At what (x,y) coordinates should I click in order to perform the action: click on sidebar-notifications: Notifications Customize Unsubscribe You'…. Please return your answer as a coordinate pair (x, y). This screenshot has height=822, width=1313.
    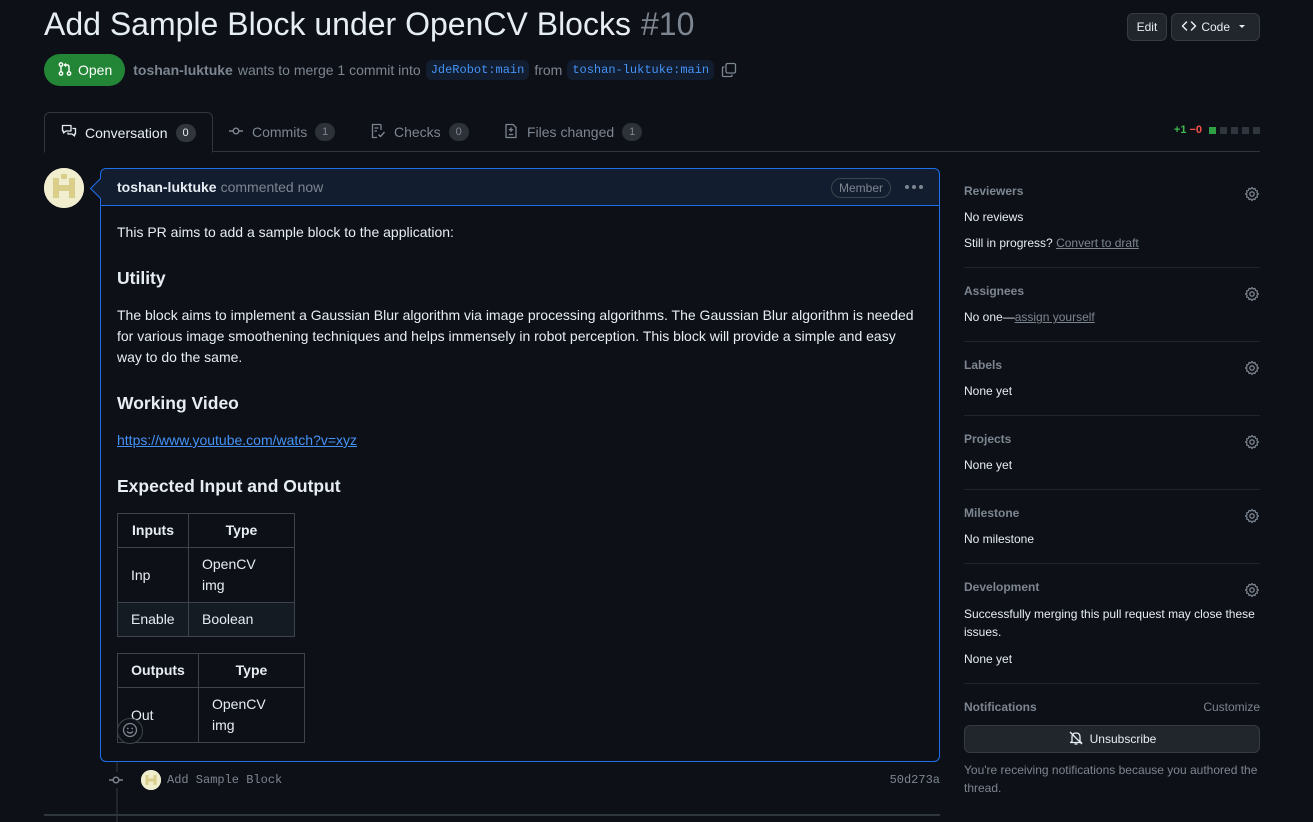
    Looking at the image, I should click on (1112, 748).